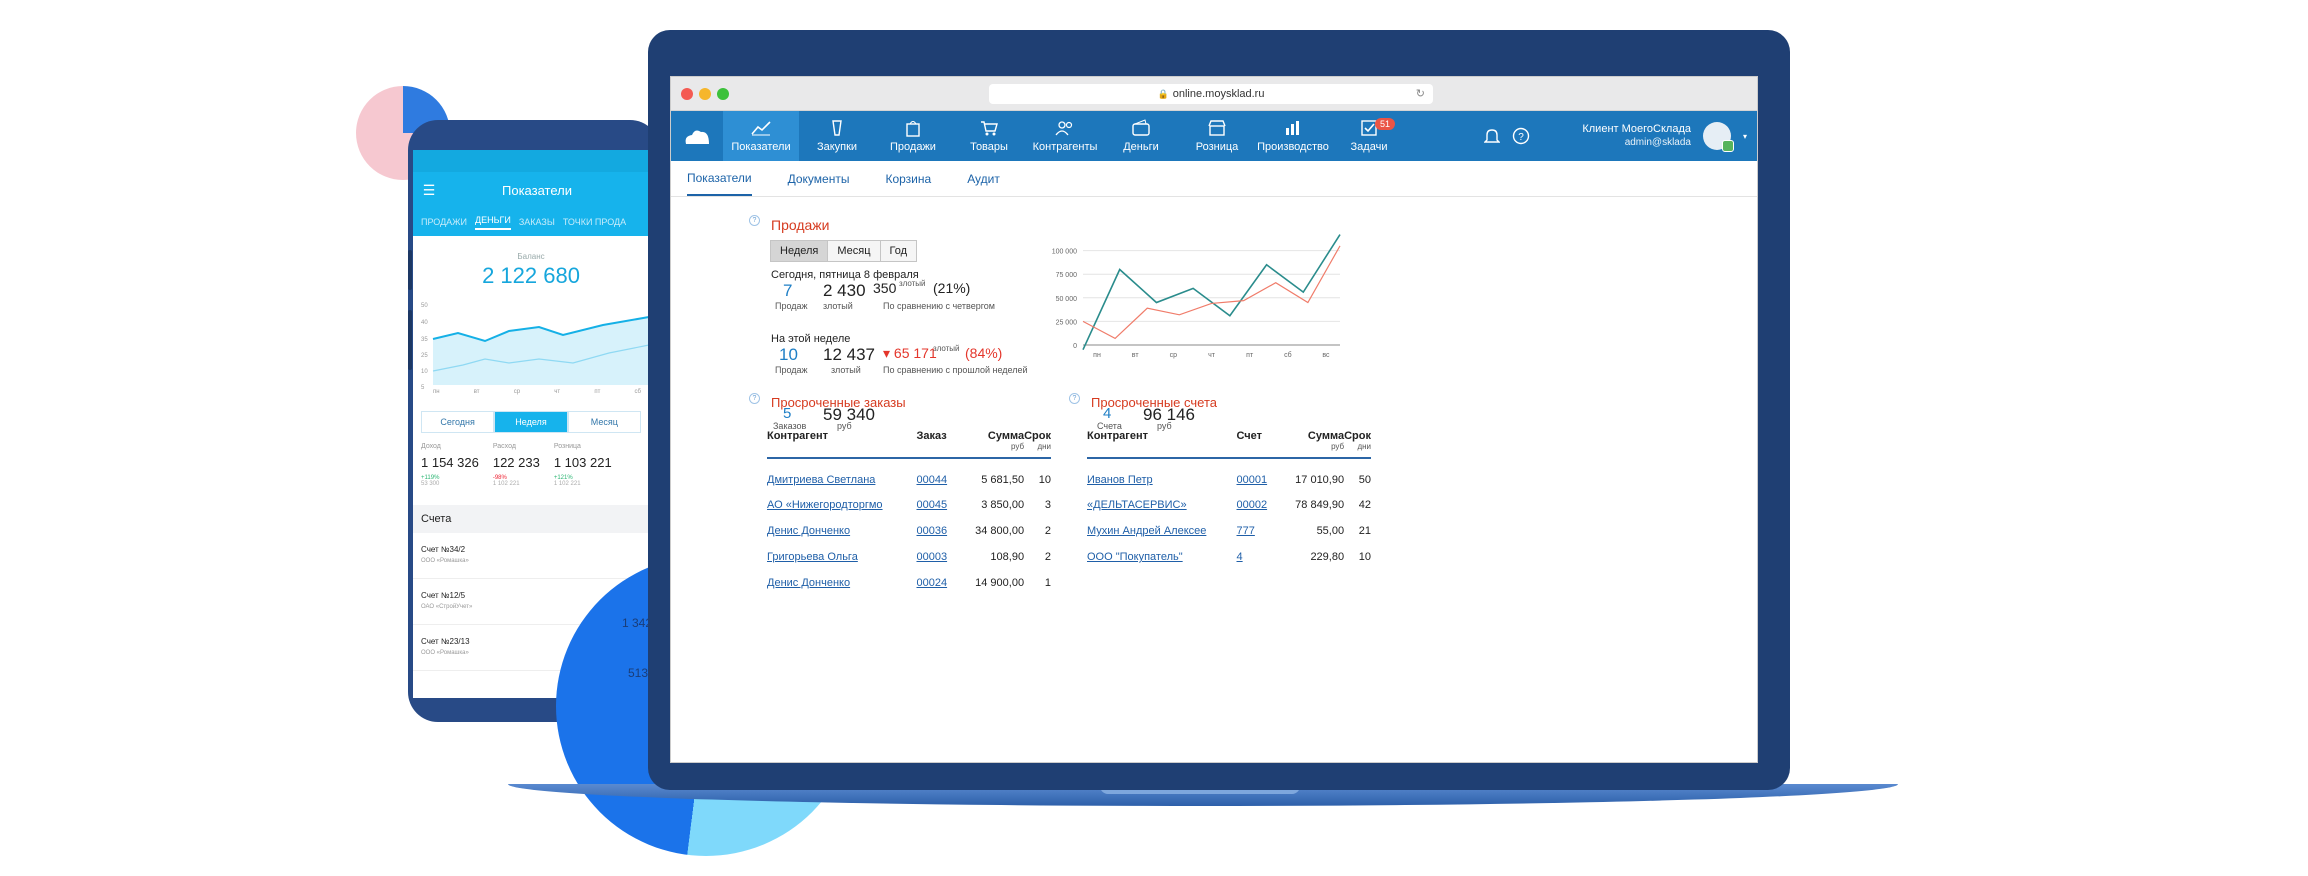 The image size is (2308, 876). Describe the element at coordinates (1000, 531) in the screenshot. I see `sum-cell: 34 800,00` at that location.